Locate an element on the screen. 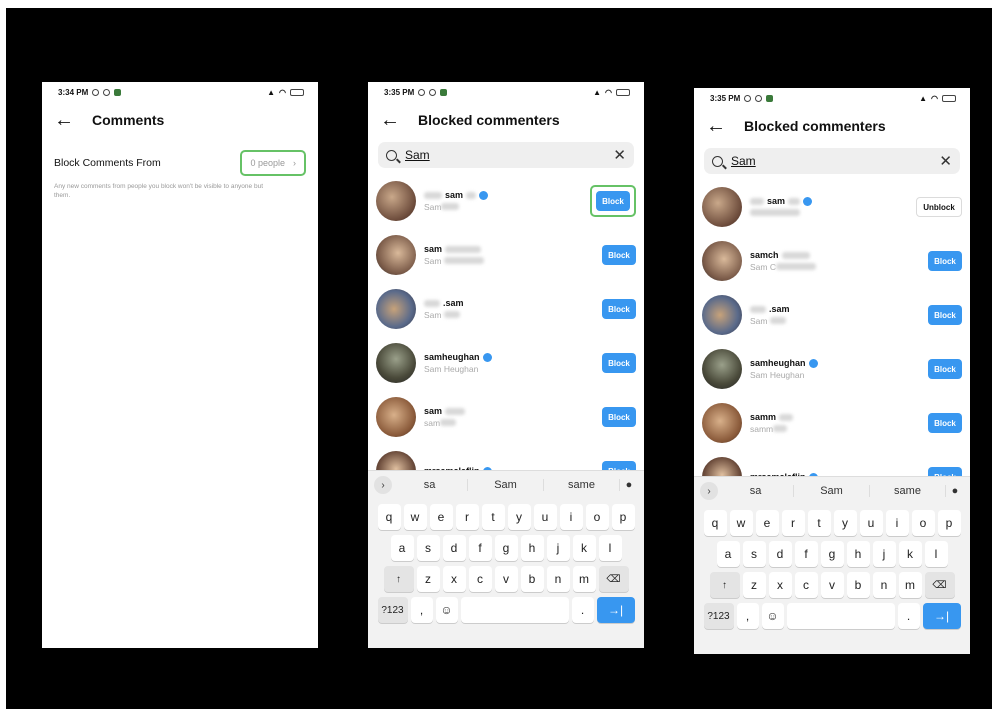 This screenshot has height=717, width=998. list-item: .sam Sam Block is located at coordinates (506, 309).